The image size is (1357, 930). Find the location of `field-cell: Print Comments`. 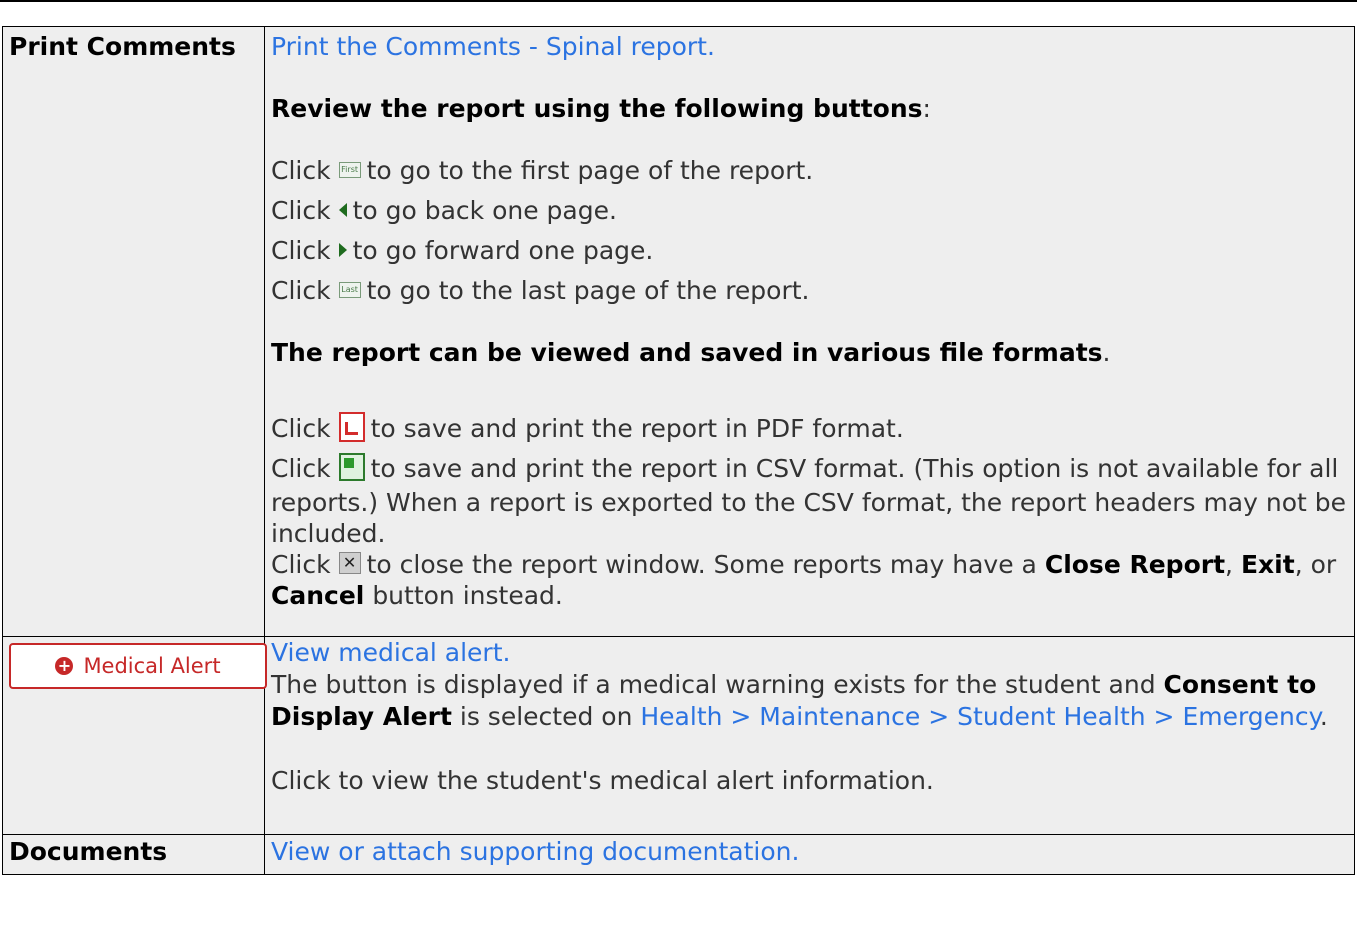

field-cell: Print Comments is located at coordinates (133, 331).